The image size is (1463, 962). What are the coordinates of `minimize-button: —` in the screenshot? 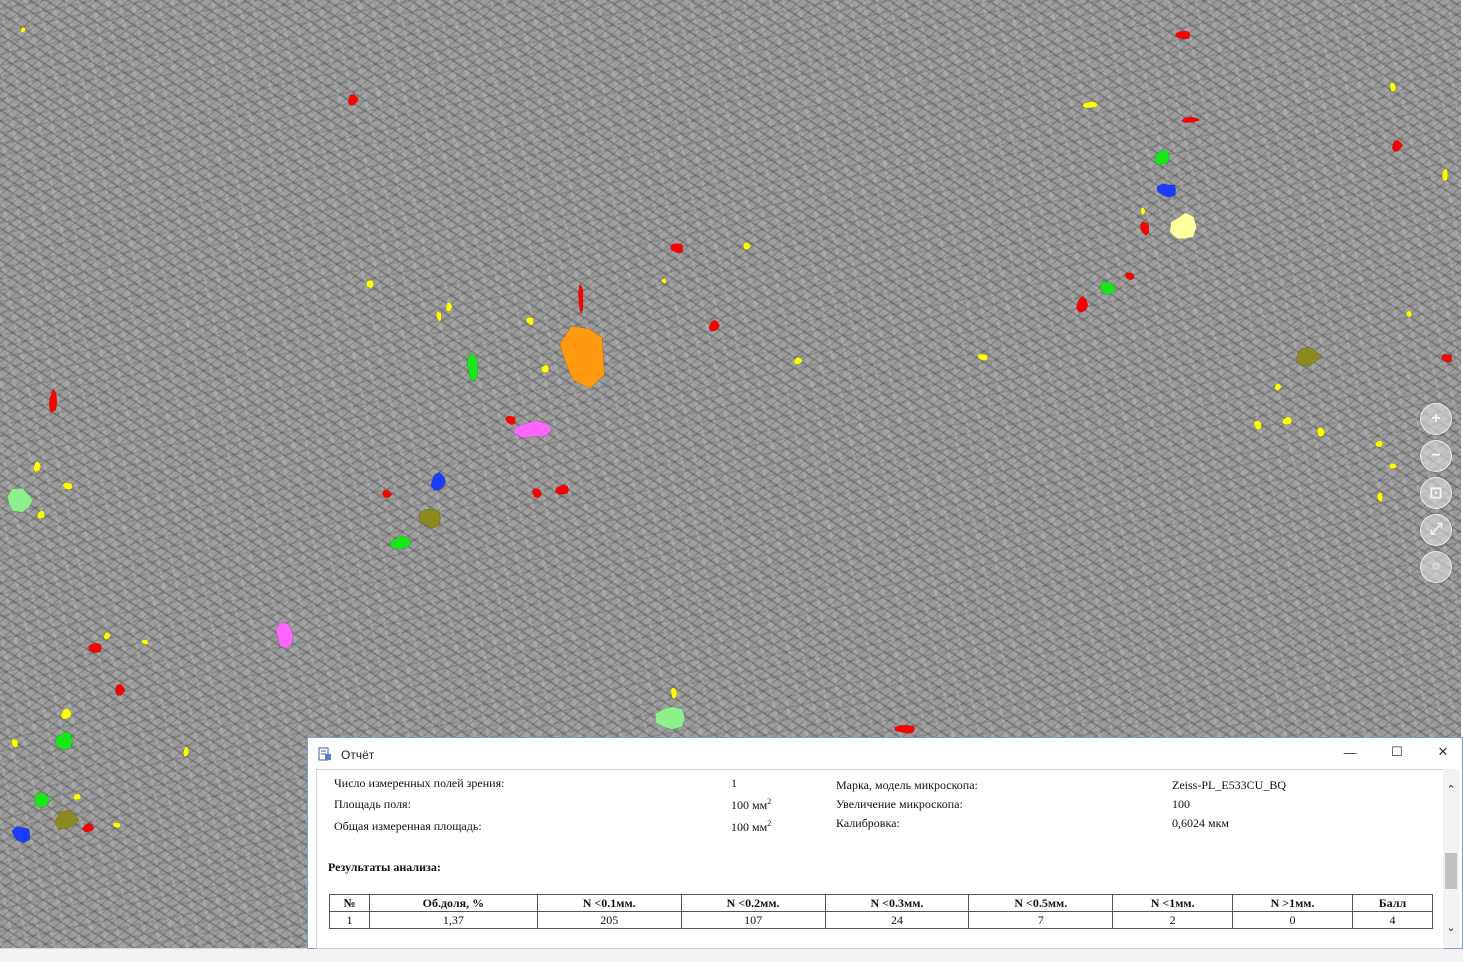 It's located at (1350, 752).